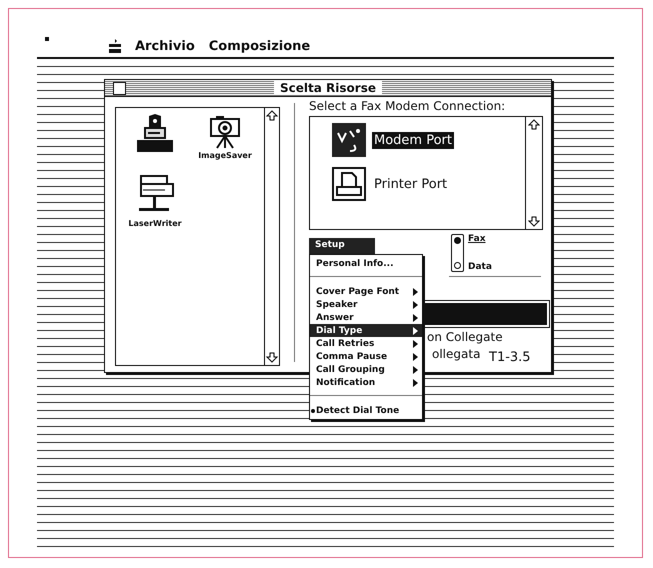 Image resolution: width=653 pixels, height=568 pixels. What do you see at coordinates (366, 317) in the screenshot?
I see `menu-item: Answer` at bounding box center [366, 317].